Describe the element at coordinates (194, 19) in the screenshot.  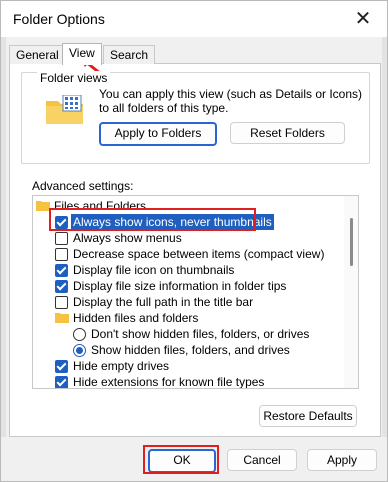
I see `title-bar: Folder Options ✕` at that location.